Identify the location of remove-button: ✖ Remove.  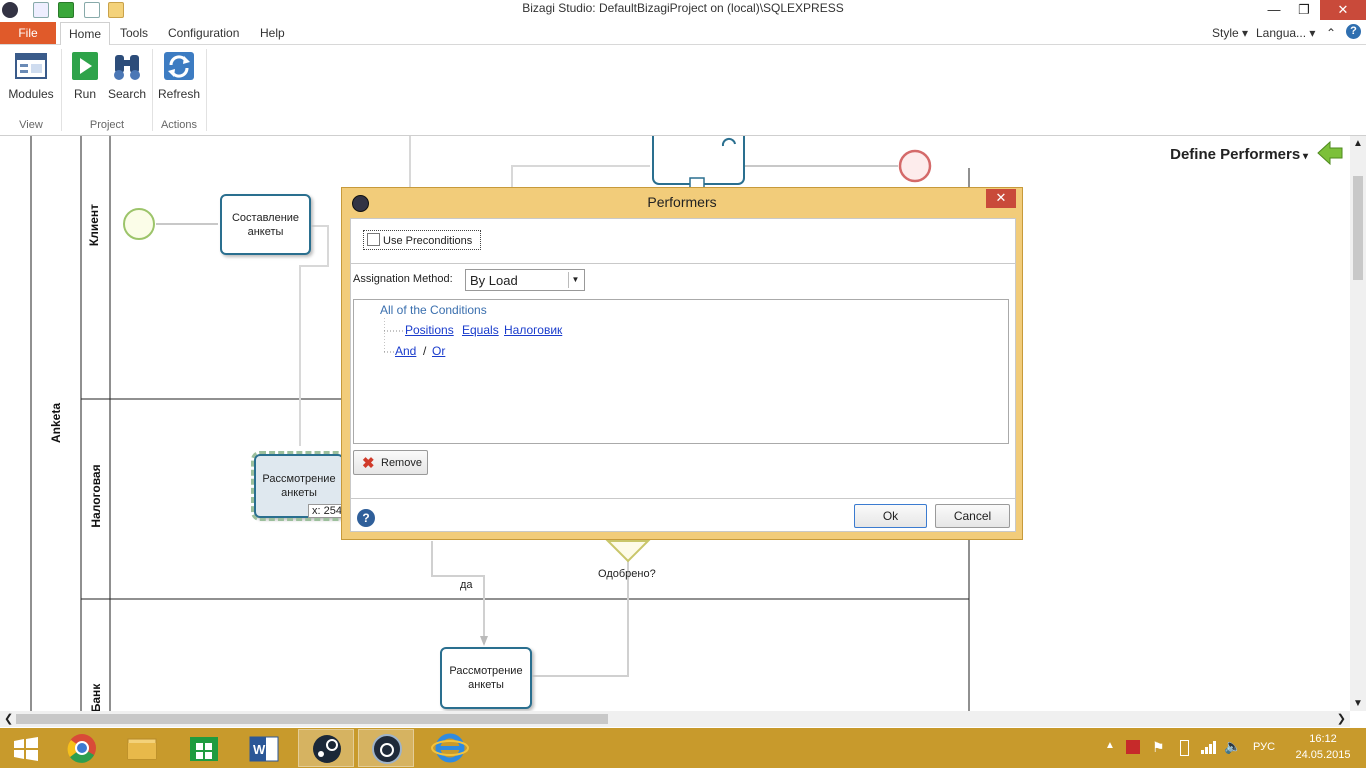
(390, 462).